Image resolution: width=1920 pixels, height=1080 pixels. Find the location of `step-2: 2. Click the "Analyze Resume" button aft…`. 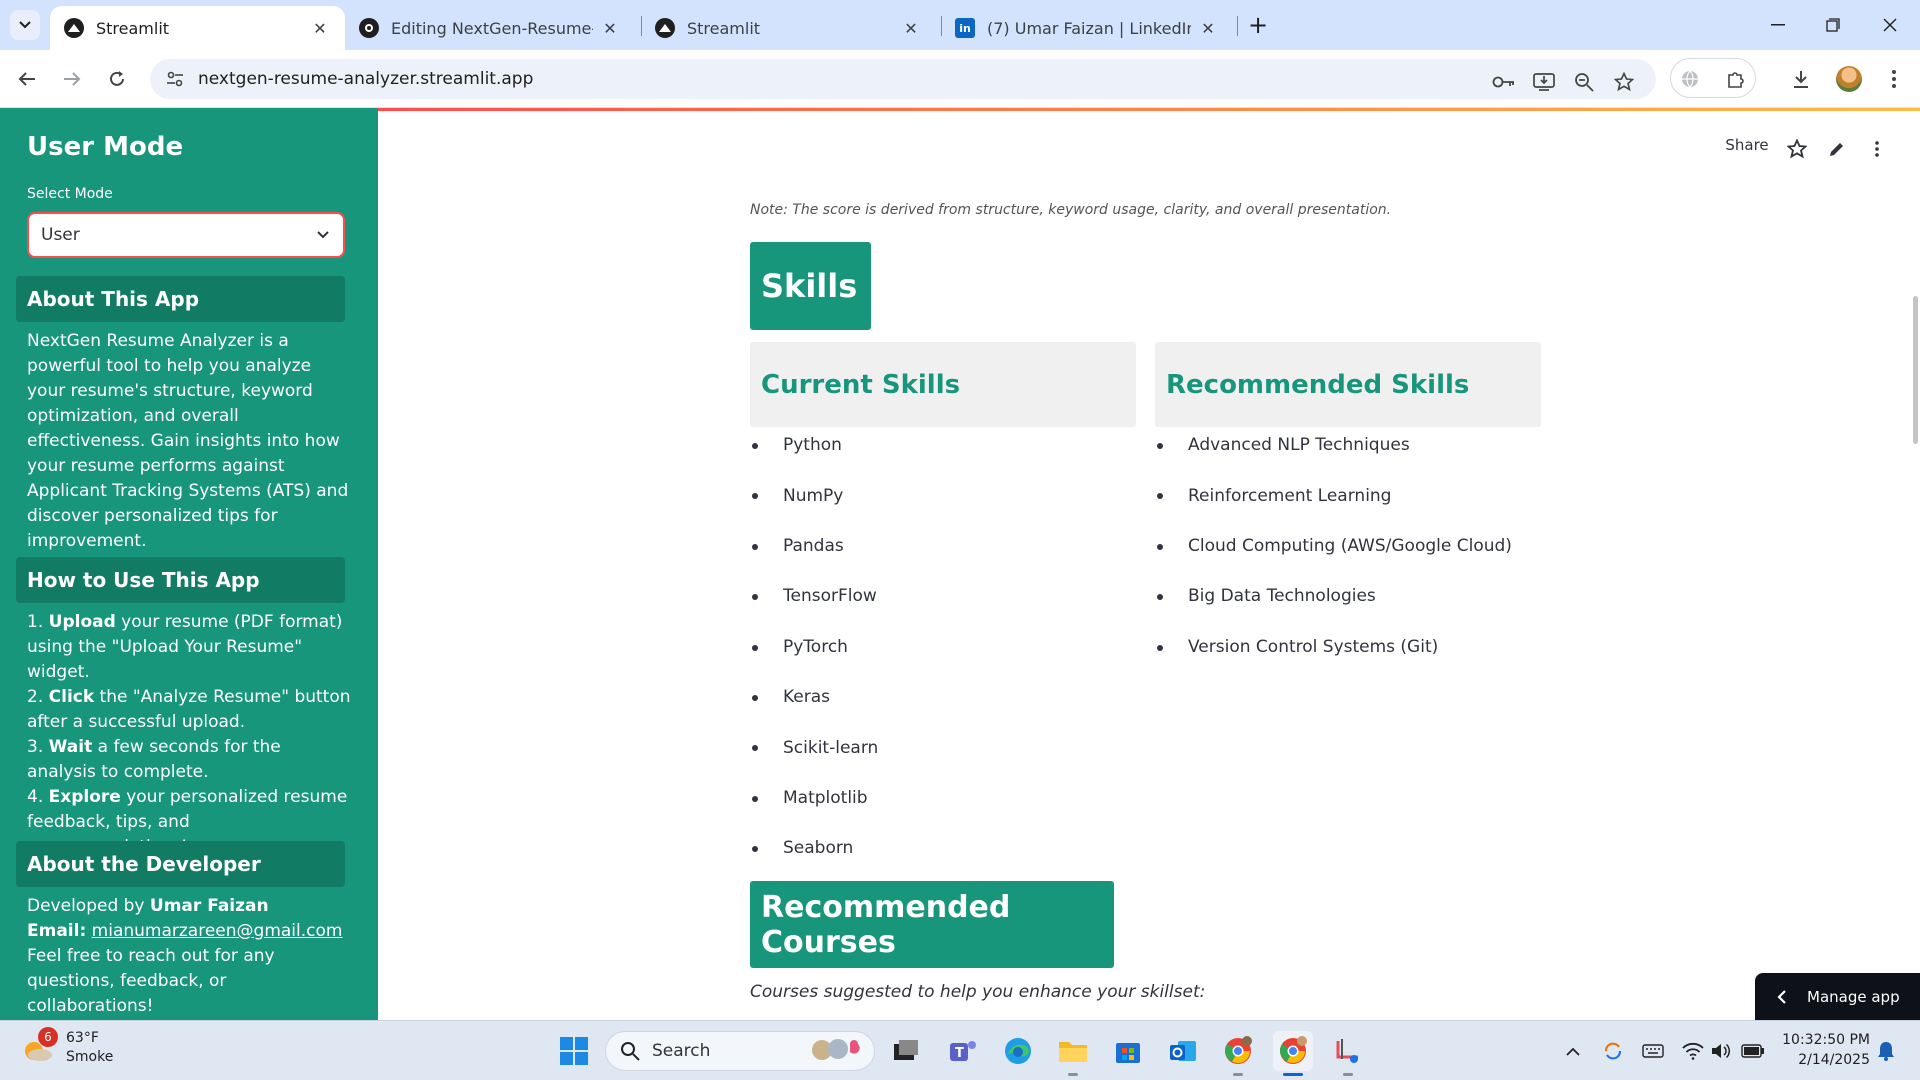

step-2: 2. Click the "Analyze Resume" button aft… is located at coordinates (189, 709).